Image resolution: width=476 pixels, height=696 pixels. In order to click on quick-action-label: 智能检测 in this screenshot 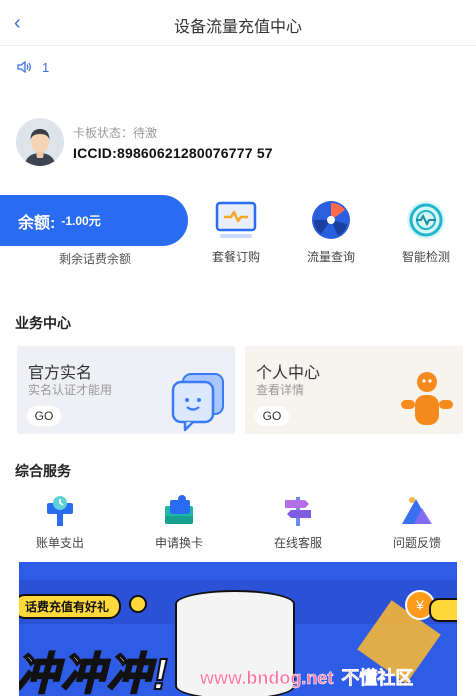, I will do `click(425, 257)`.